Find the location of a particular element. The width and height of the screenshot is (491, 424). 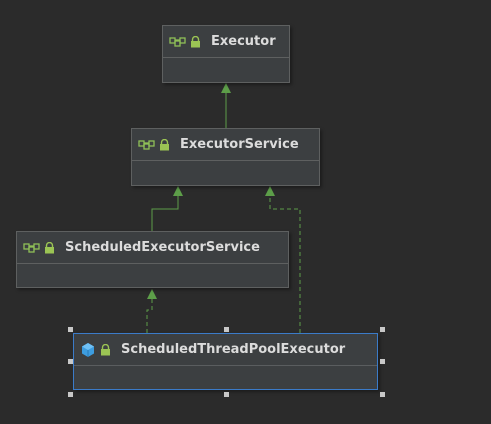

resize-handle-middle-right is located at coordinates (382, 361).